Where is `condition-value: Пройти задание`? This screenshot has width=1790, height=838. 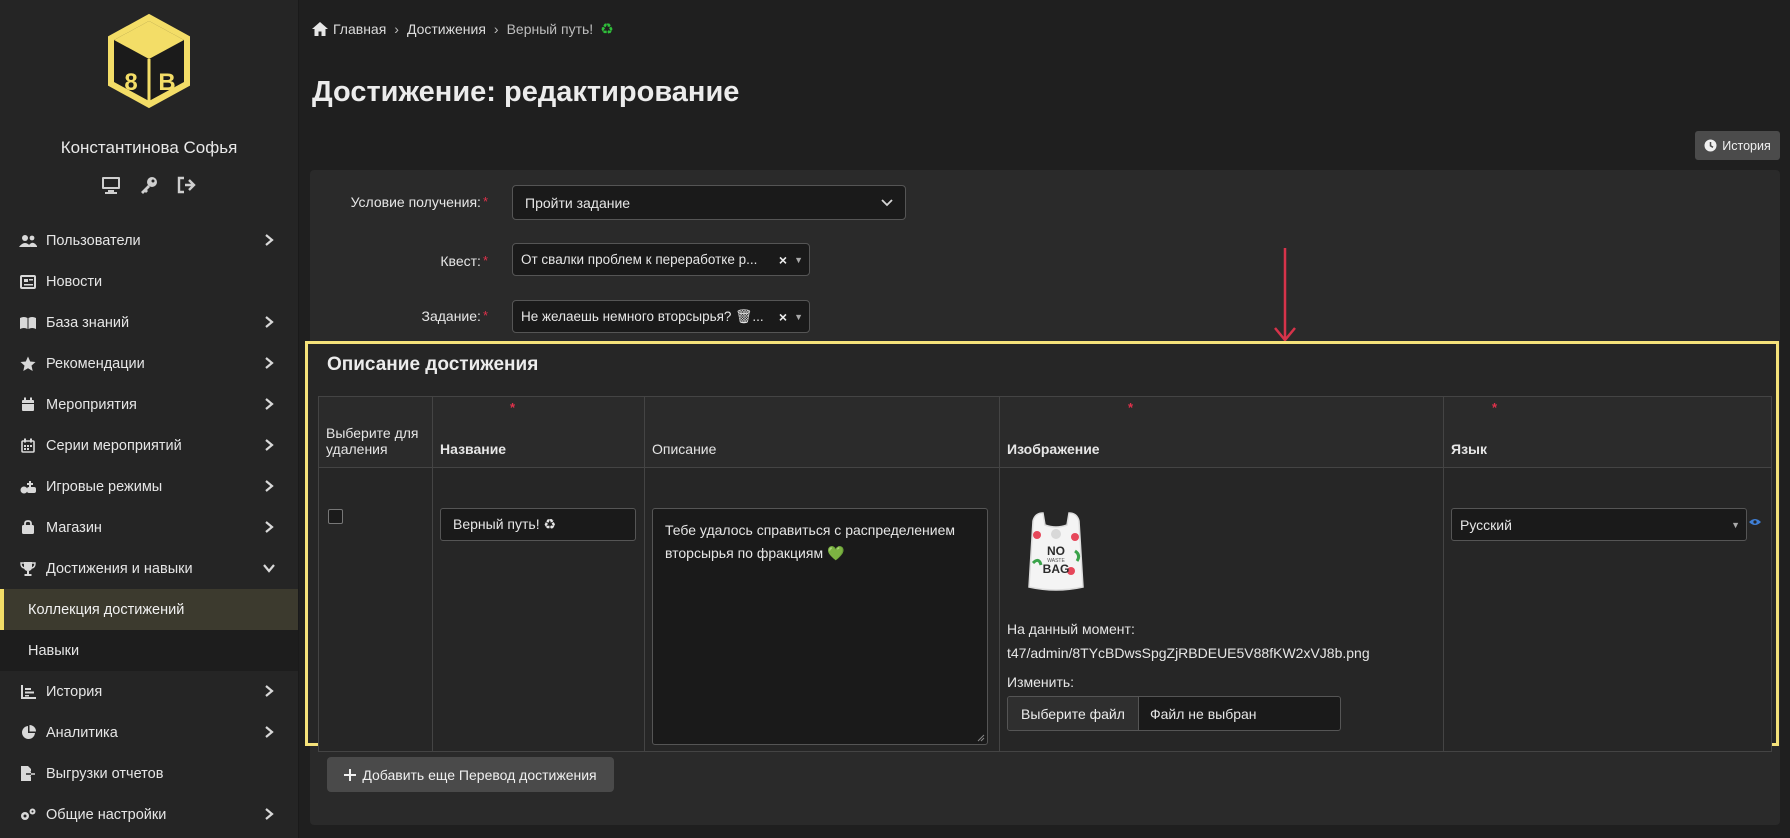 condition-value: Пройти задание is located at coordinates (578, 202).